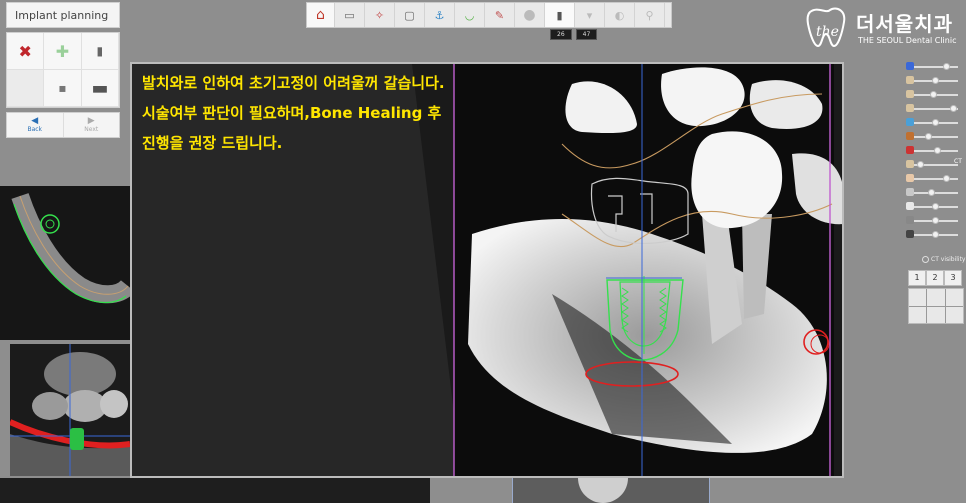 This screenshot has height=503, width=966. I want to click on arch-step-button: ◡, so click(470, 15).